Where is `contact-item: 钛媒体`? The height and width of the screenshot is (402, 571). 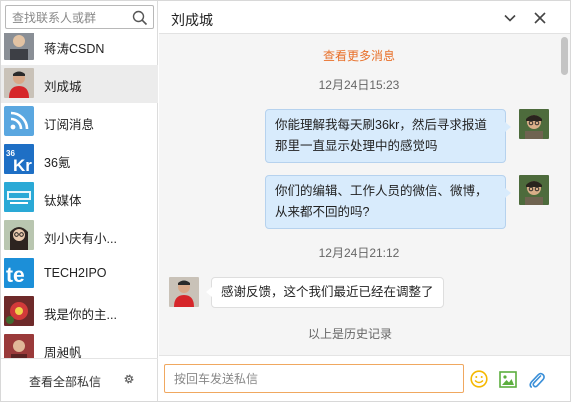 contact-item: 钛媒体 is located at coordinates (79, 198).